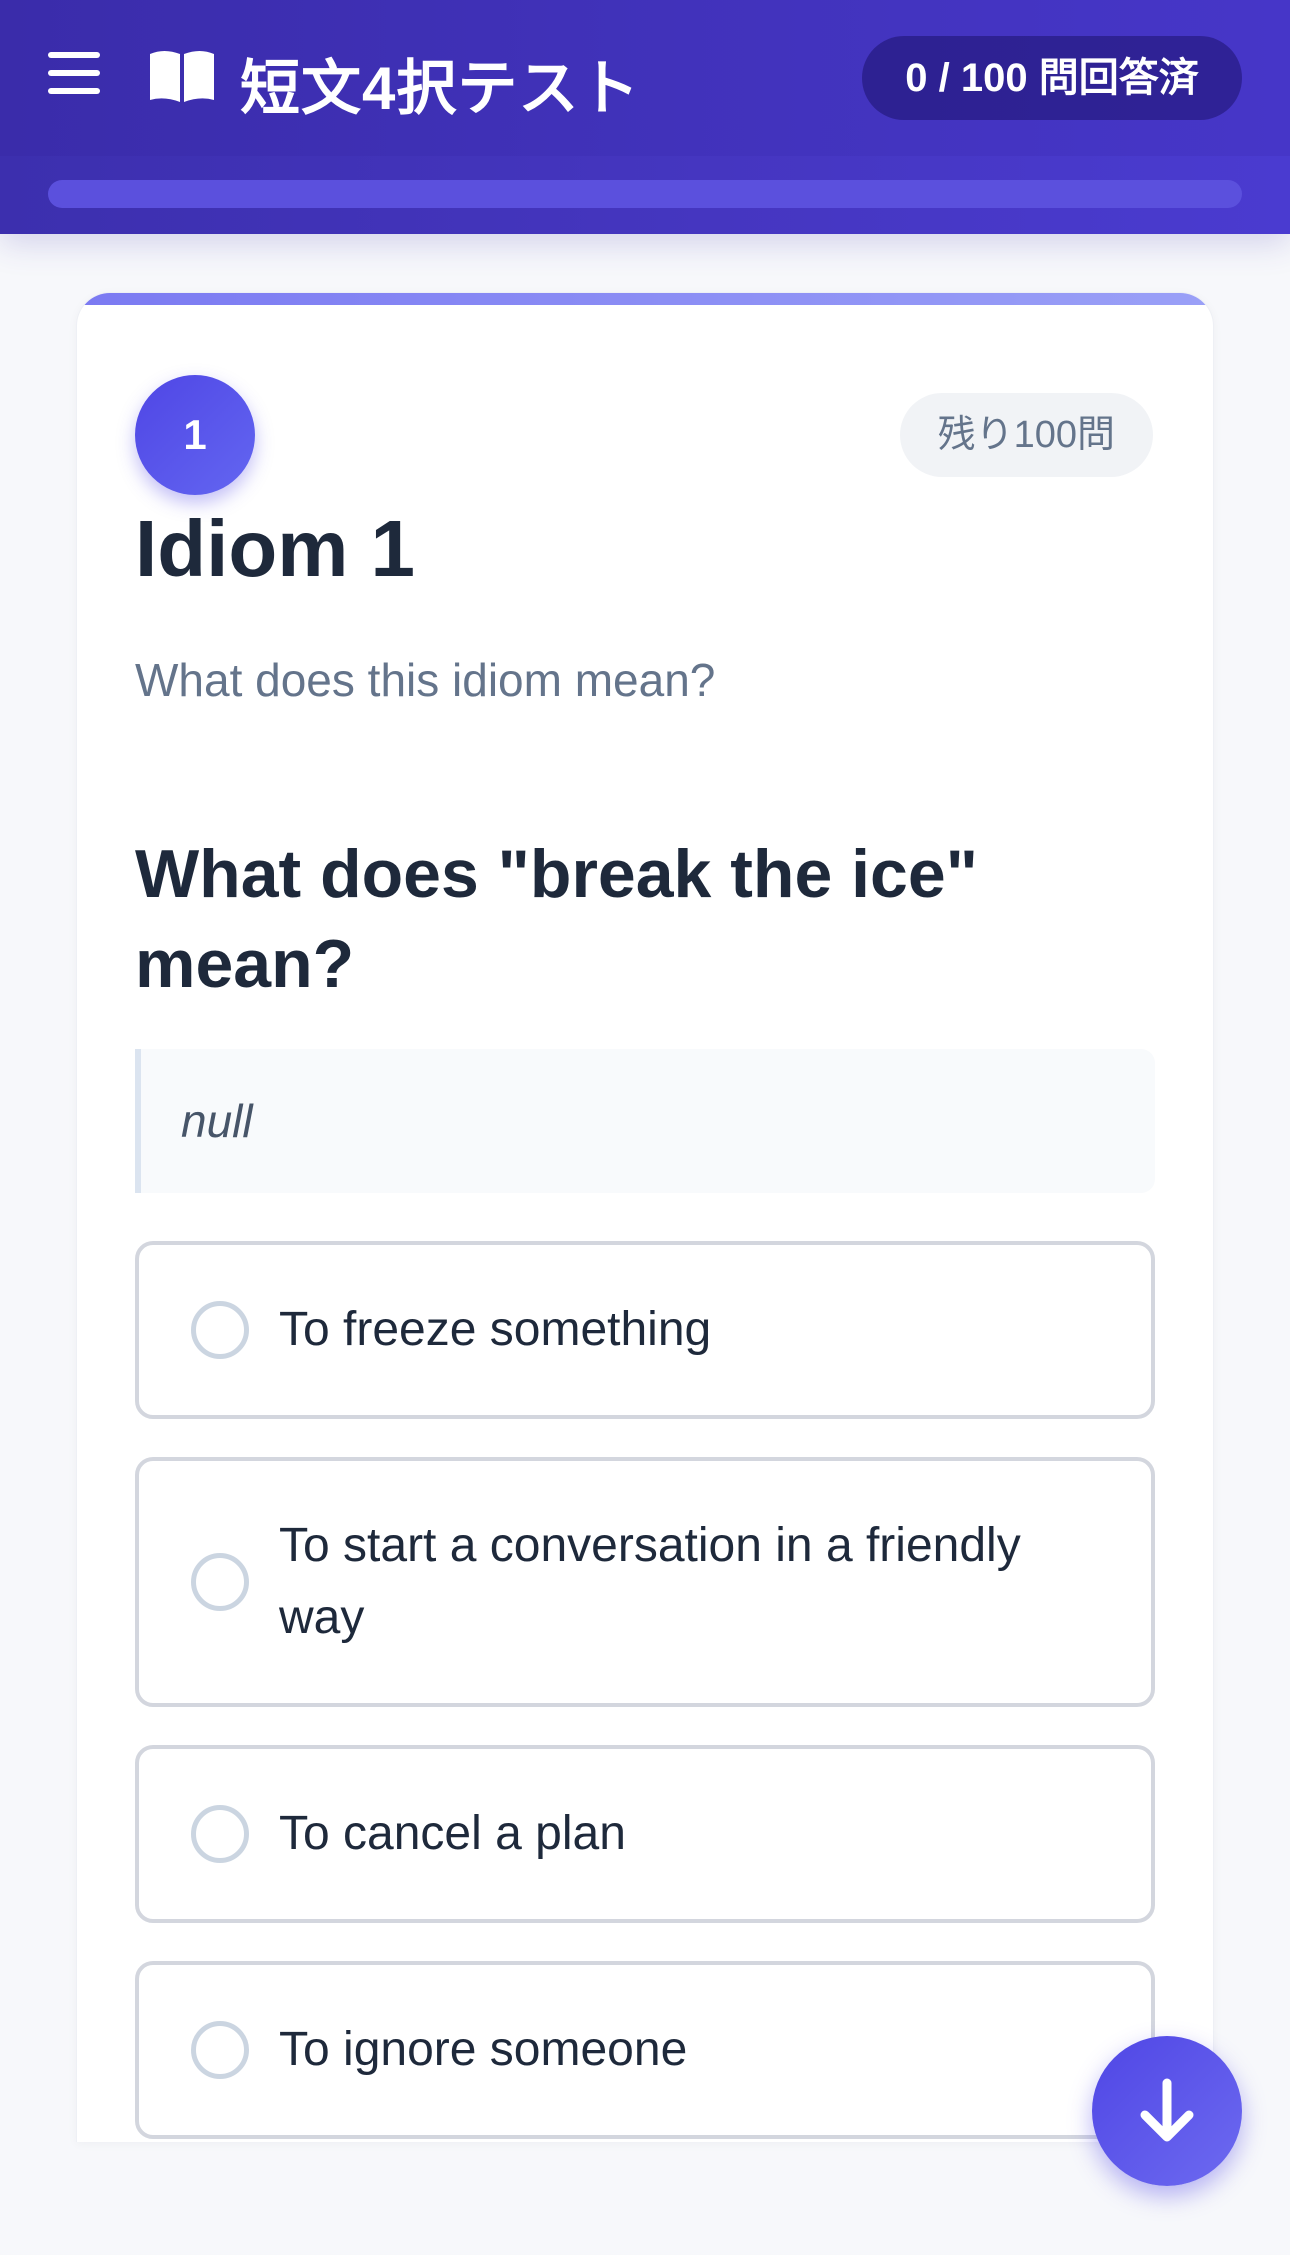 The width and height of the screenshot is (1290, 2255). I want to click on question-note: null, so click(645, 1121).